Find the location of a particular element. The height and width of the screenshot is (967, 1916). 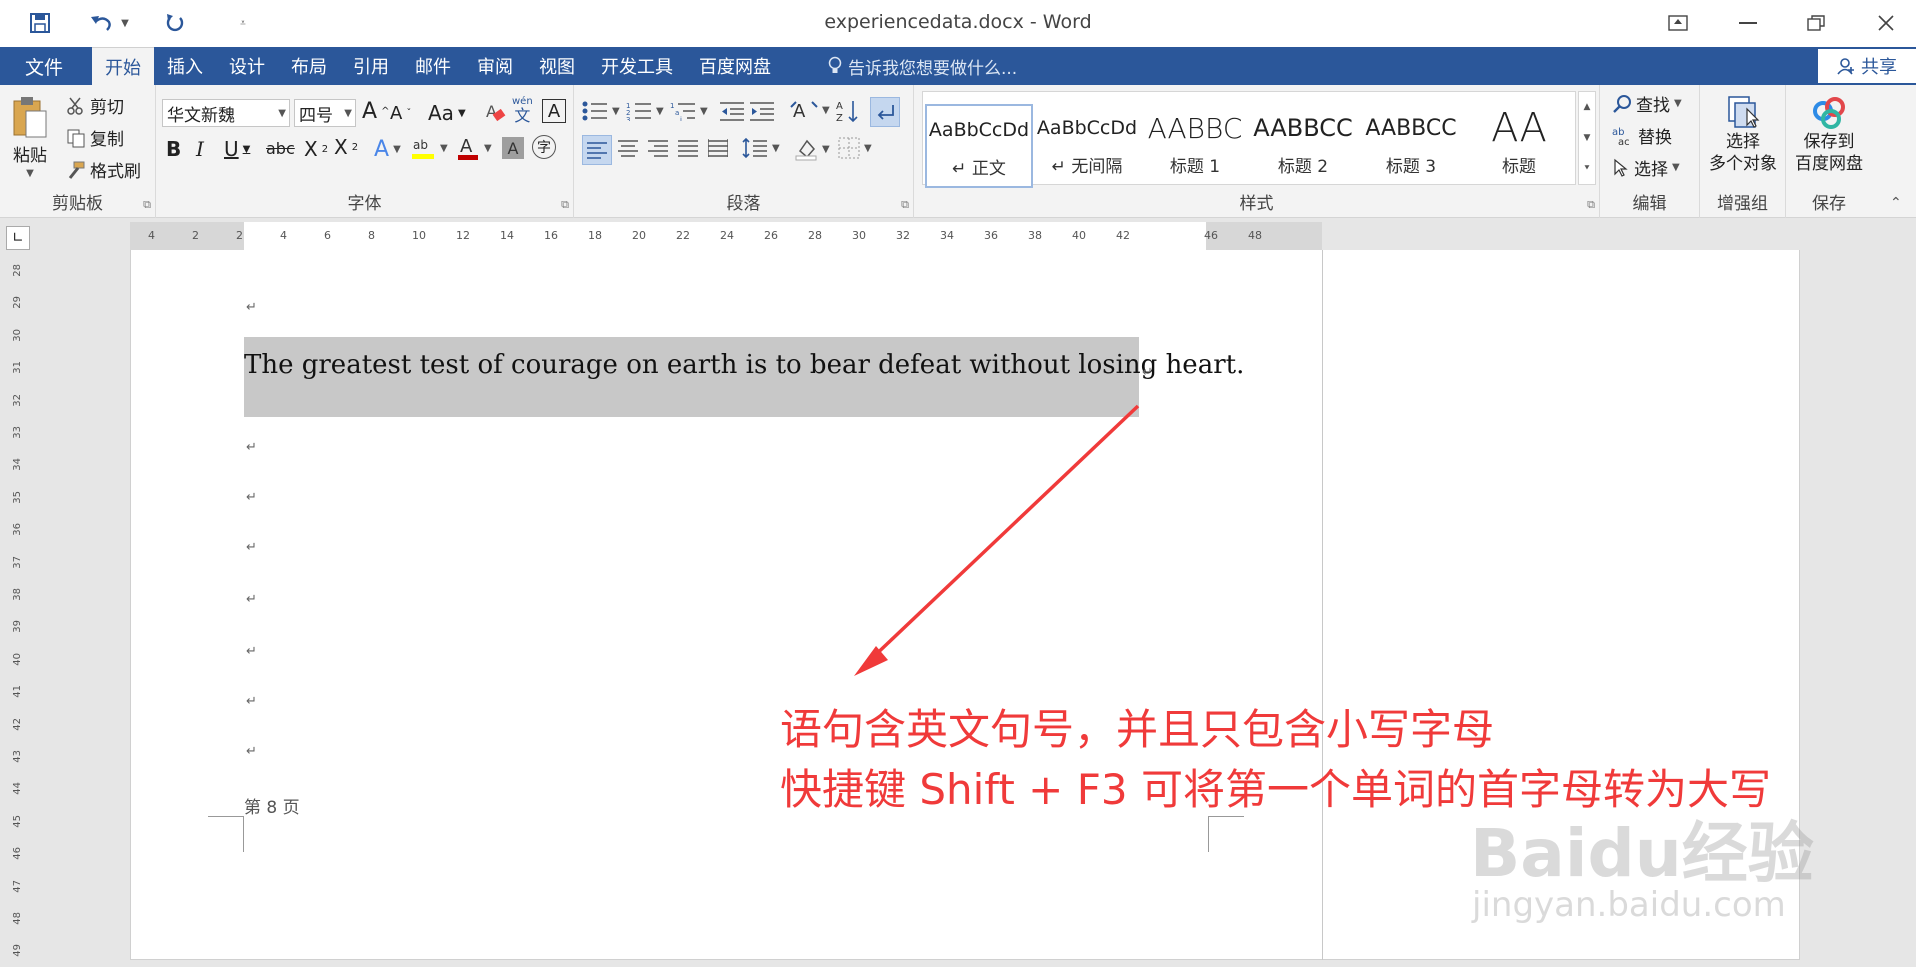

ruler-tick-label: 43 is located at coordinates (17, 756).